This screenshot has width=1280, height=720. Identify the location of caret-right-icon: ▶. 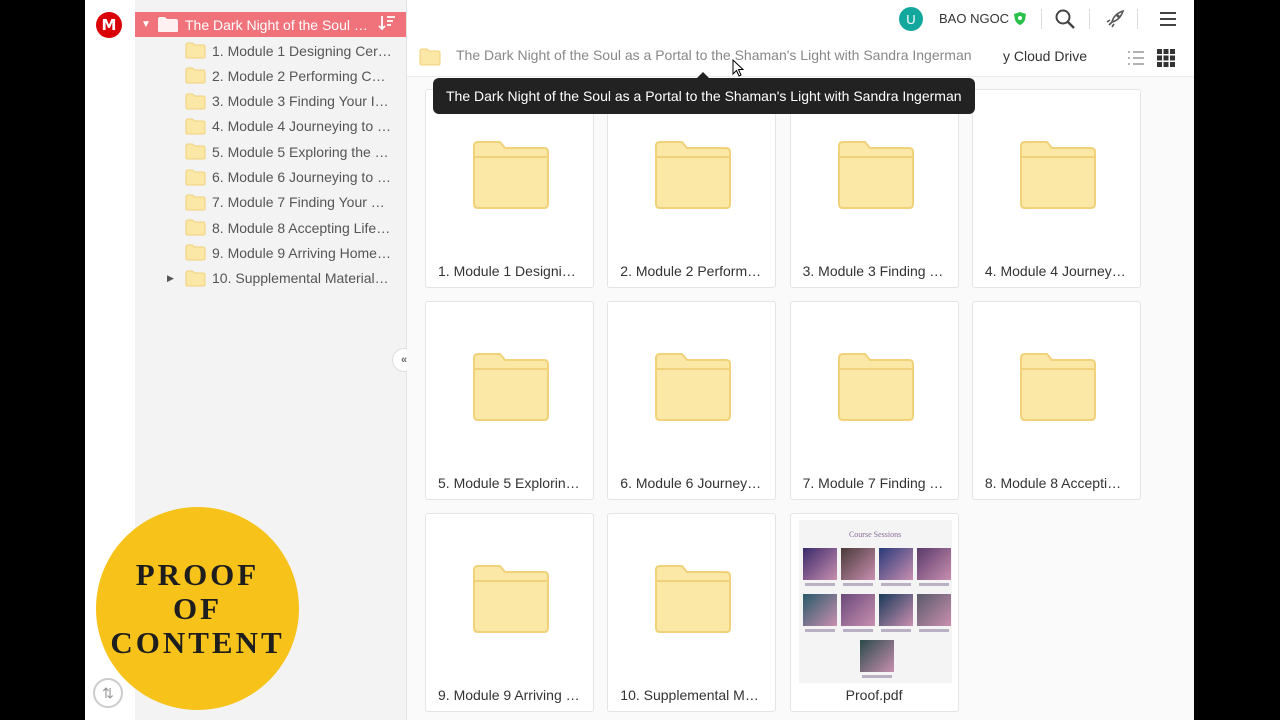
(170, 278).